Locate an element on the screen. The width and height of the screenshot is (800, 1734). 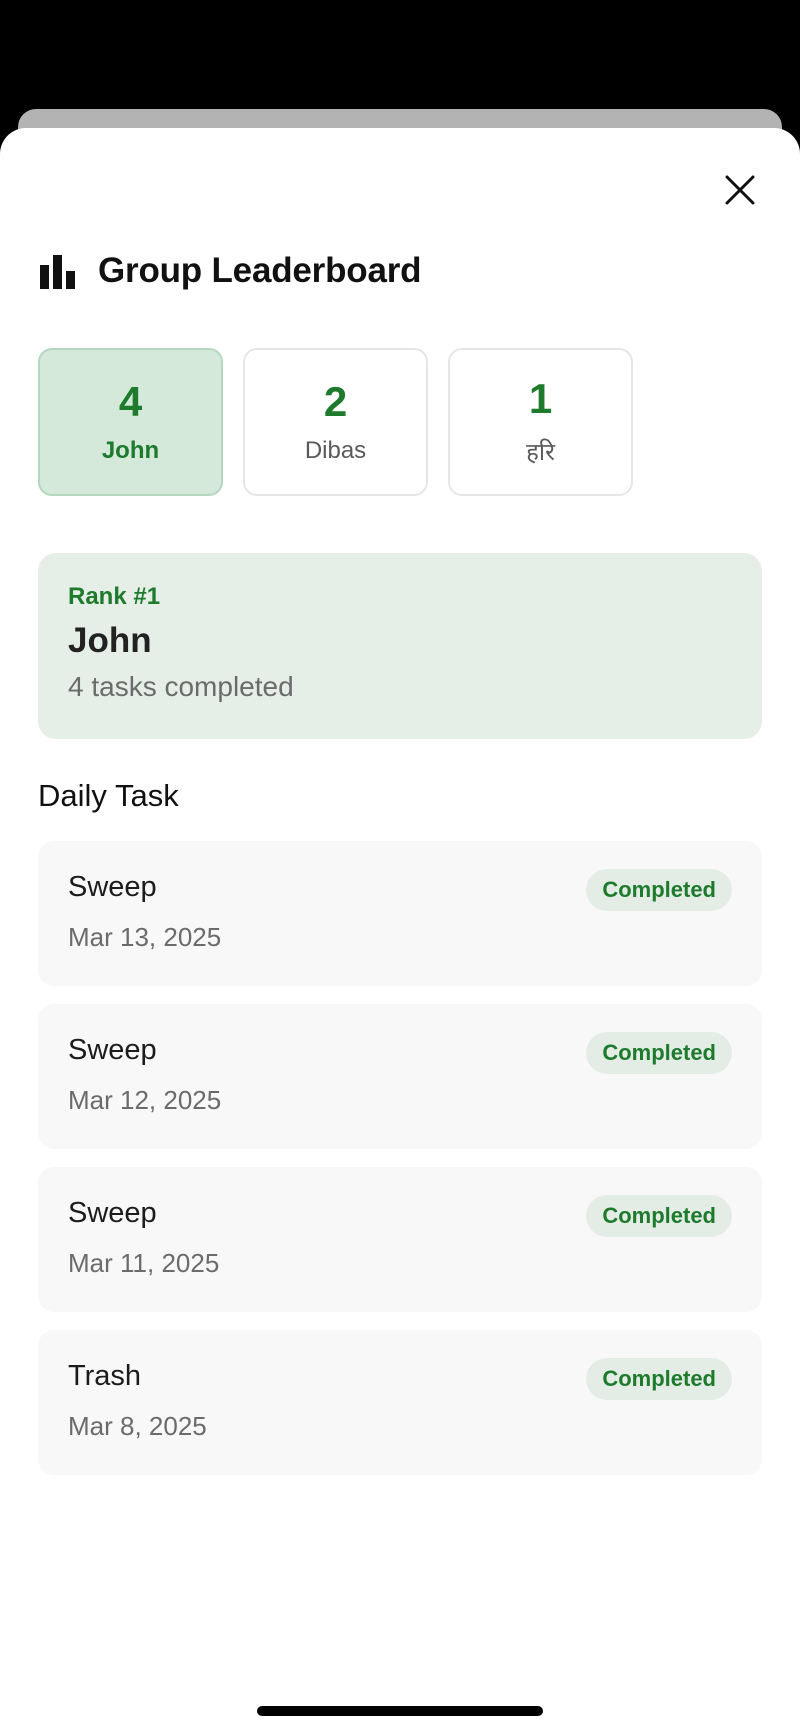
member-card-1: 2 Dibas is located at coordinates (335, 422).